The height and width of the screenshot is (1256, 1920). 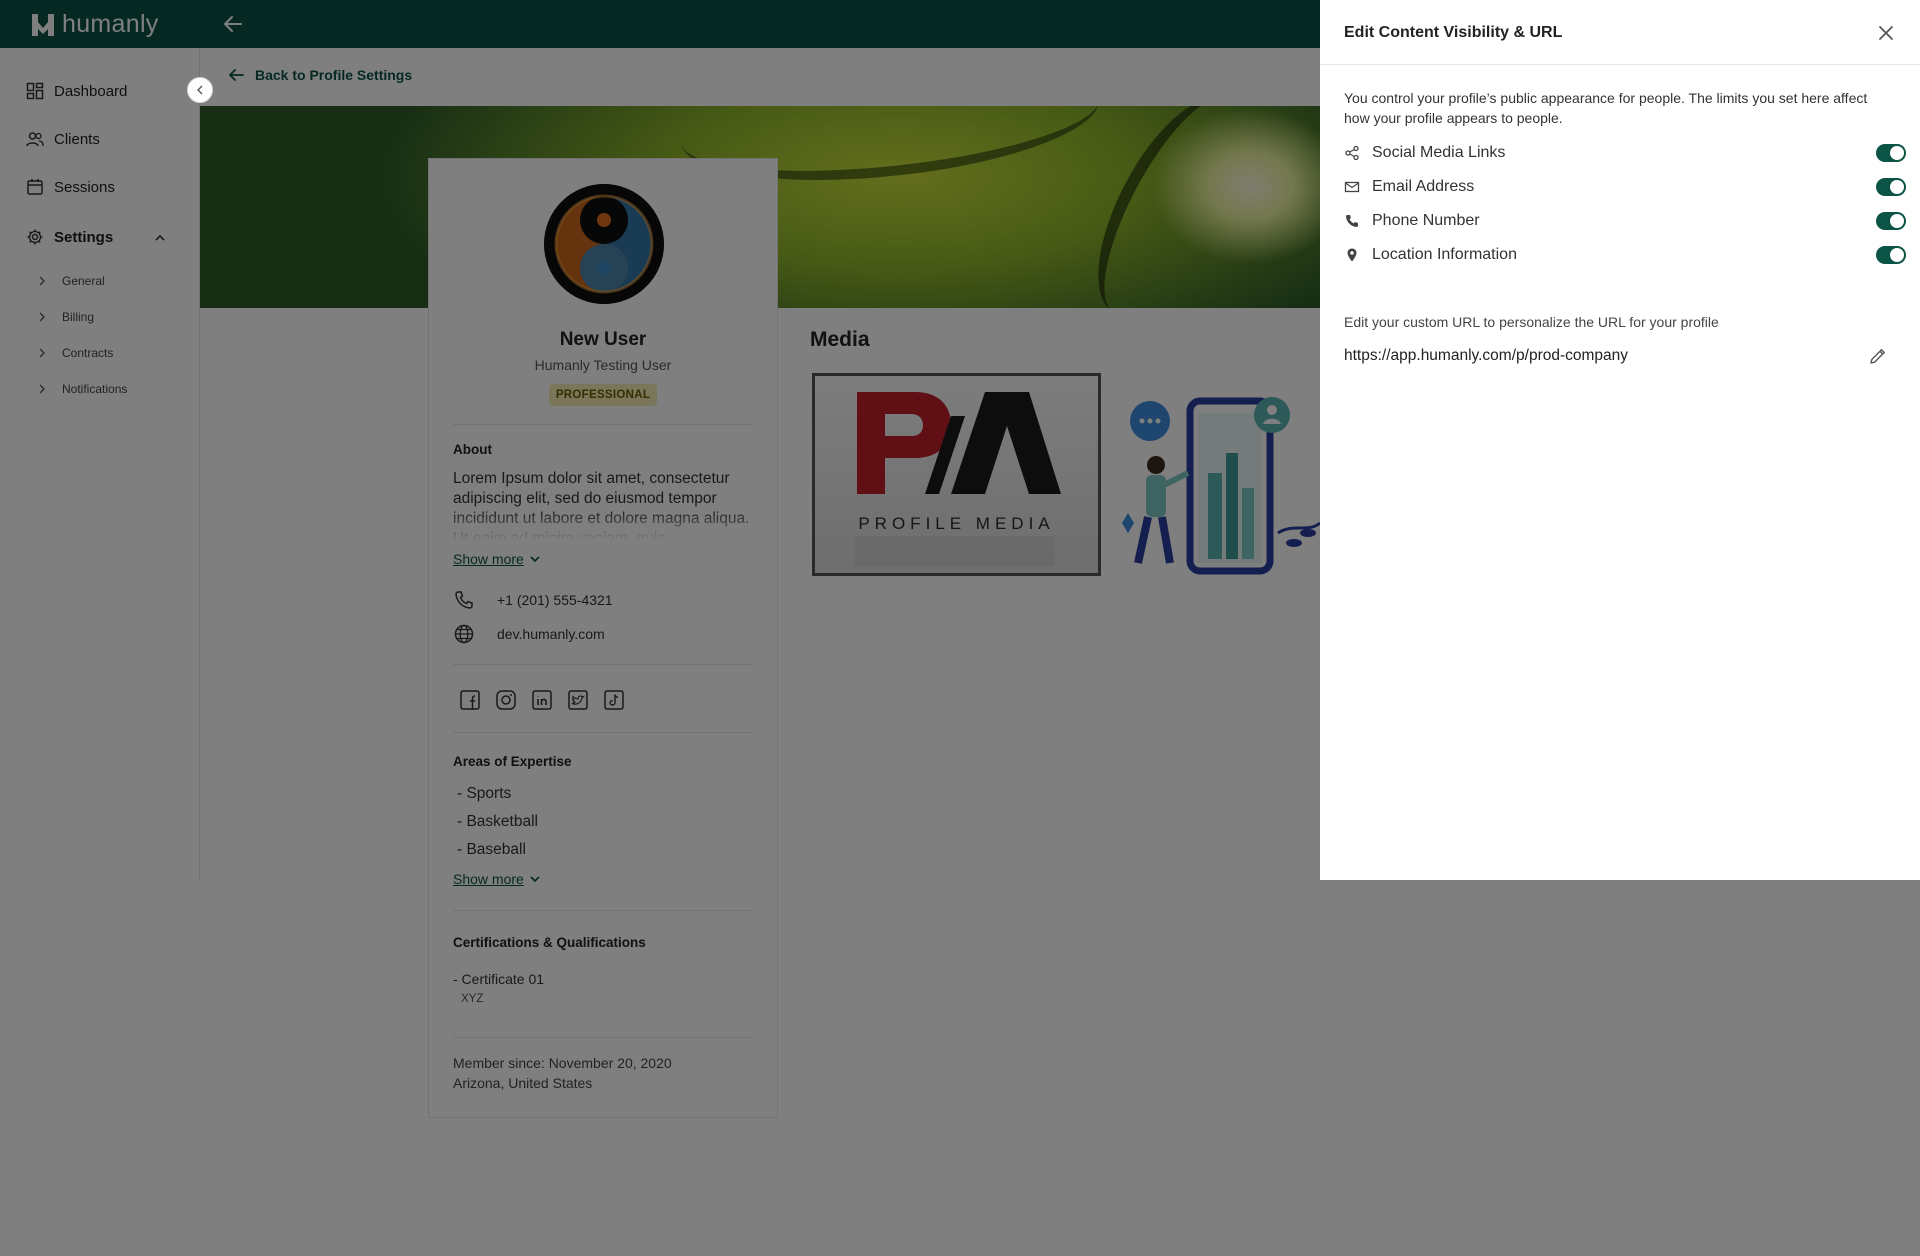 I want to click on visibility-option-email: Email Address, so click(x=1625, y=187).